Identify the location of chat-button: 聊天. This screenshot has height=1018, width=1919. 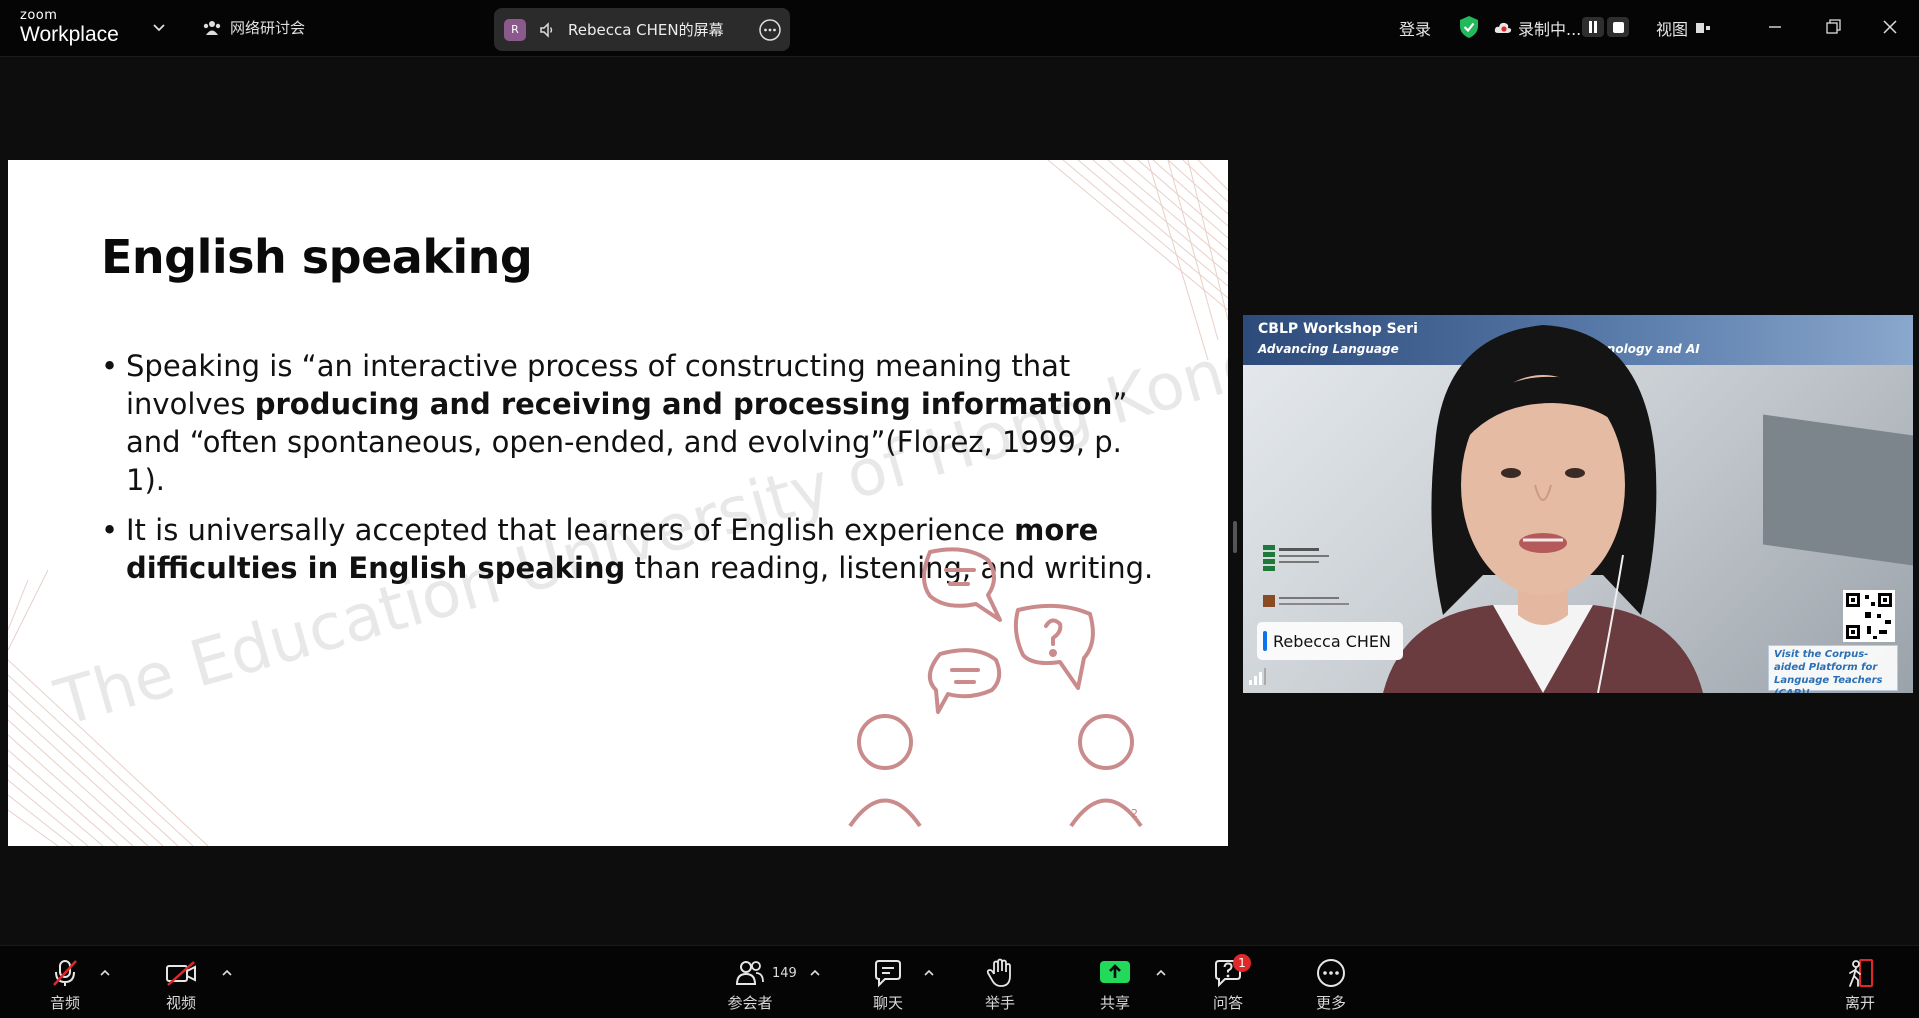
(888, 985).